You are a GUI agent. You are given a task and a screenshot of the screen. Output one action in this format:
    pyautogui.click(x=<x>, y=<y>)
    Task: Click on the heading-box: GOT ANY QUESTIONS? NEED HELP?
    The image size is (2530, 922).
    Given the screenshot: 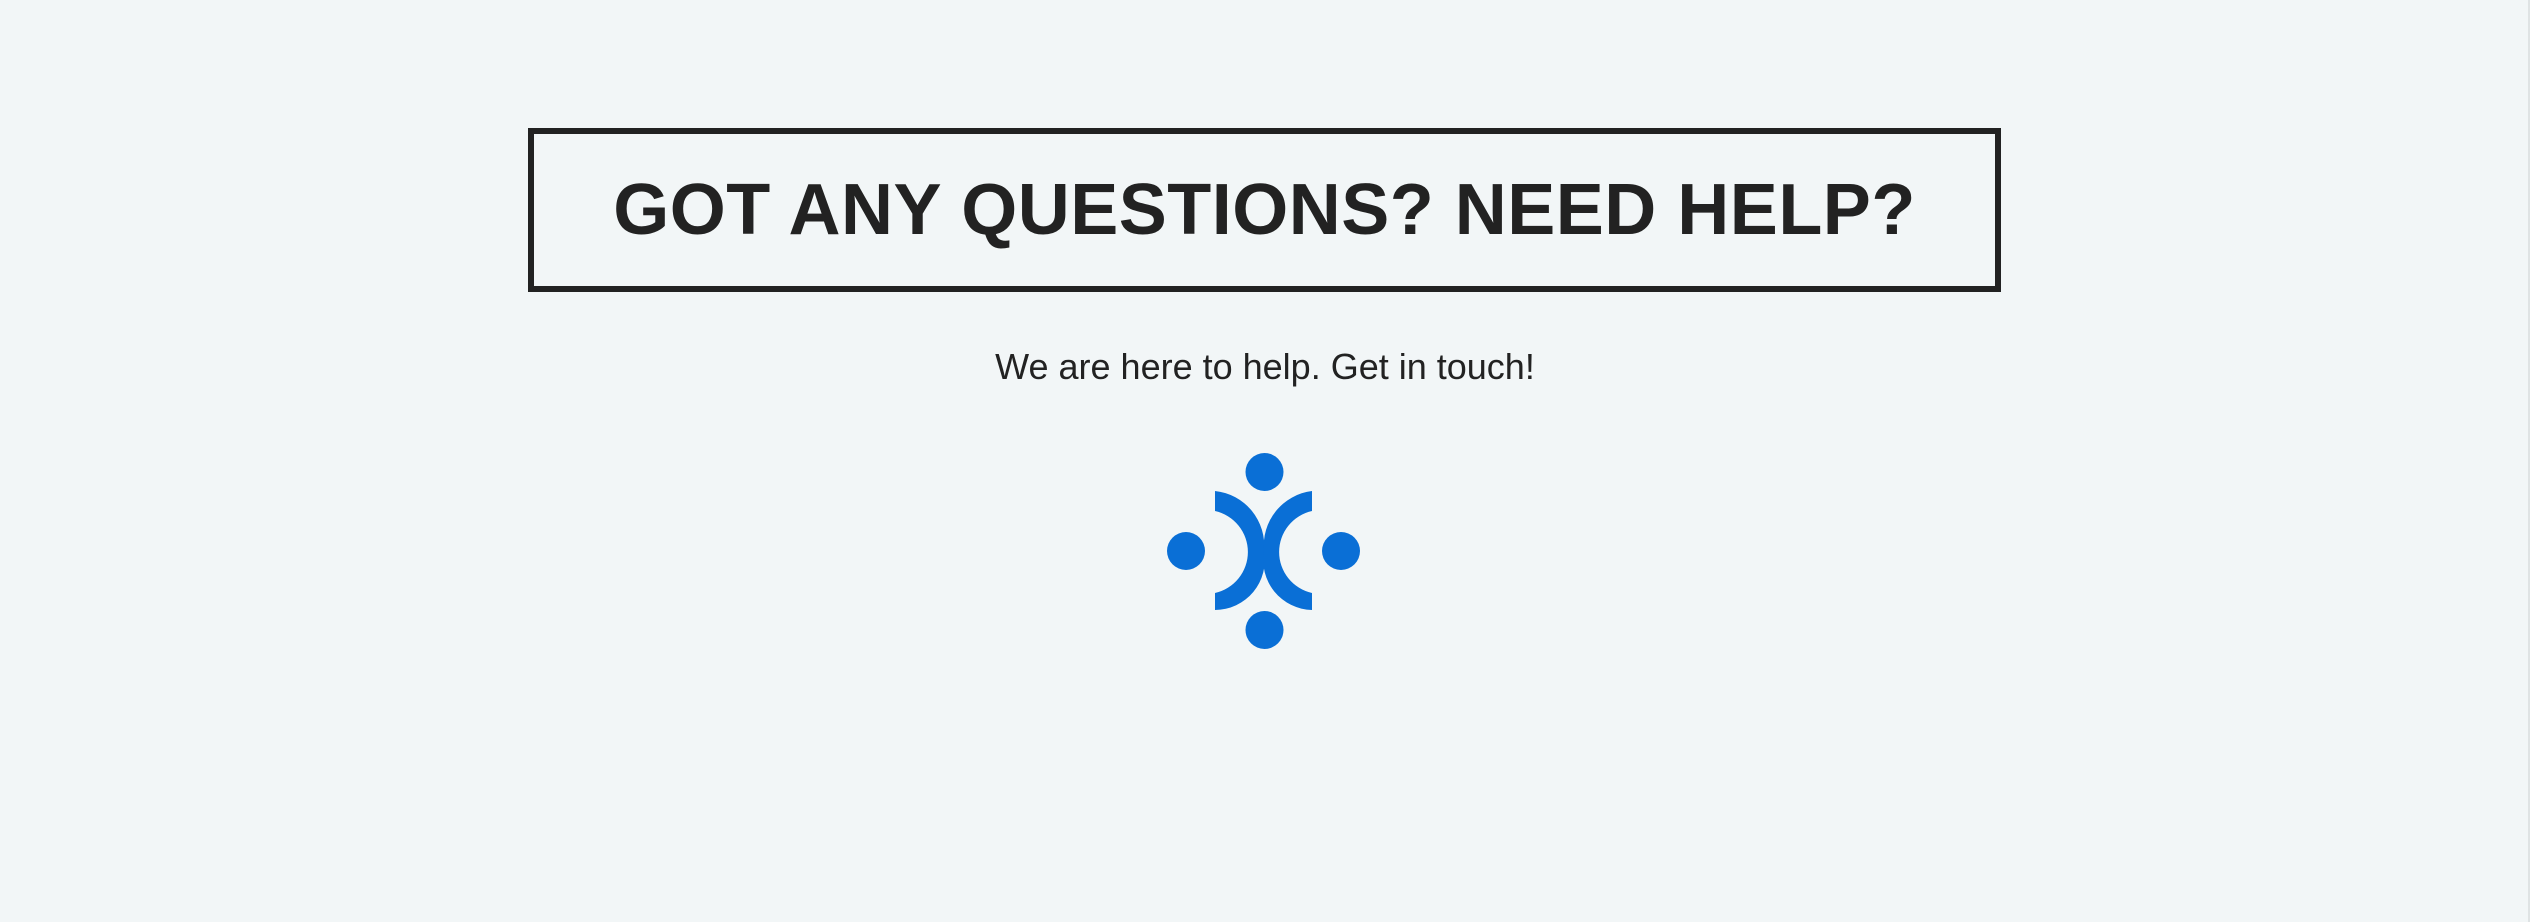 What is the action you would take?
    pyautogui.click(x=1264, y=210)
    